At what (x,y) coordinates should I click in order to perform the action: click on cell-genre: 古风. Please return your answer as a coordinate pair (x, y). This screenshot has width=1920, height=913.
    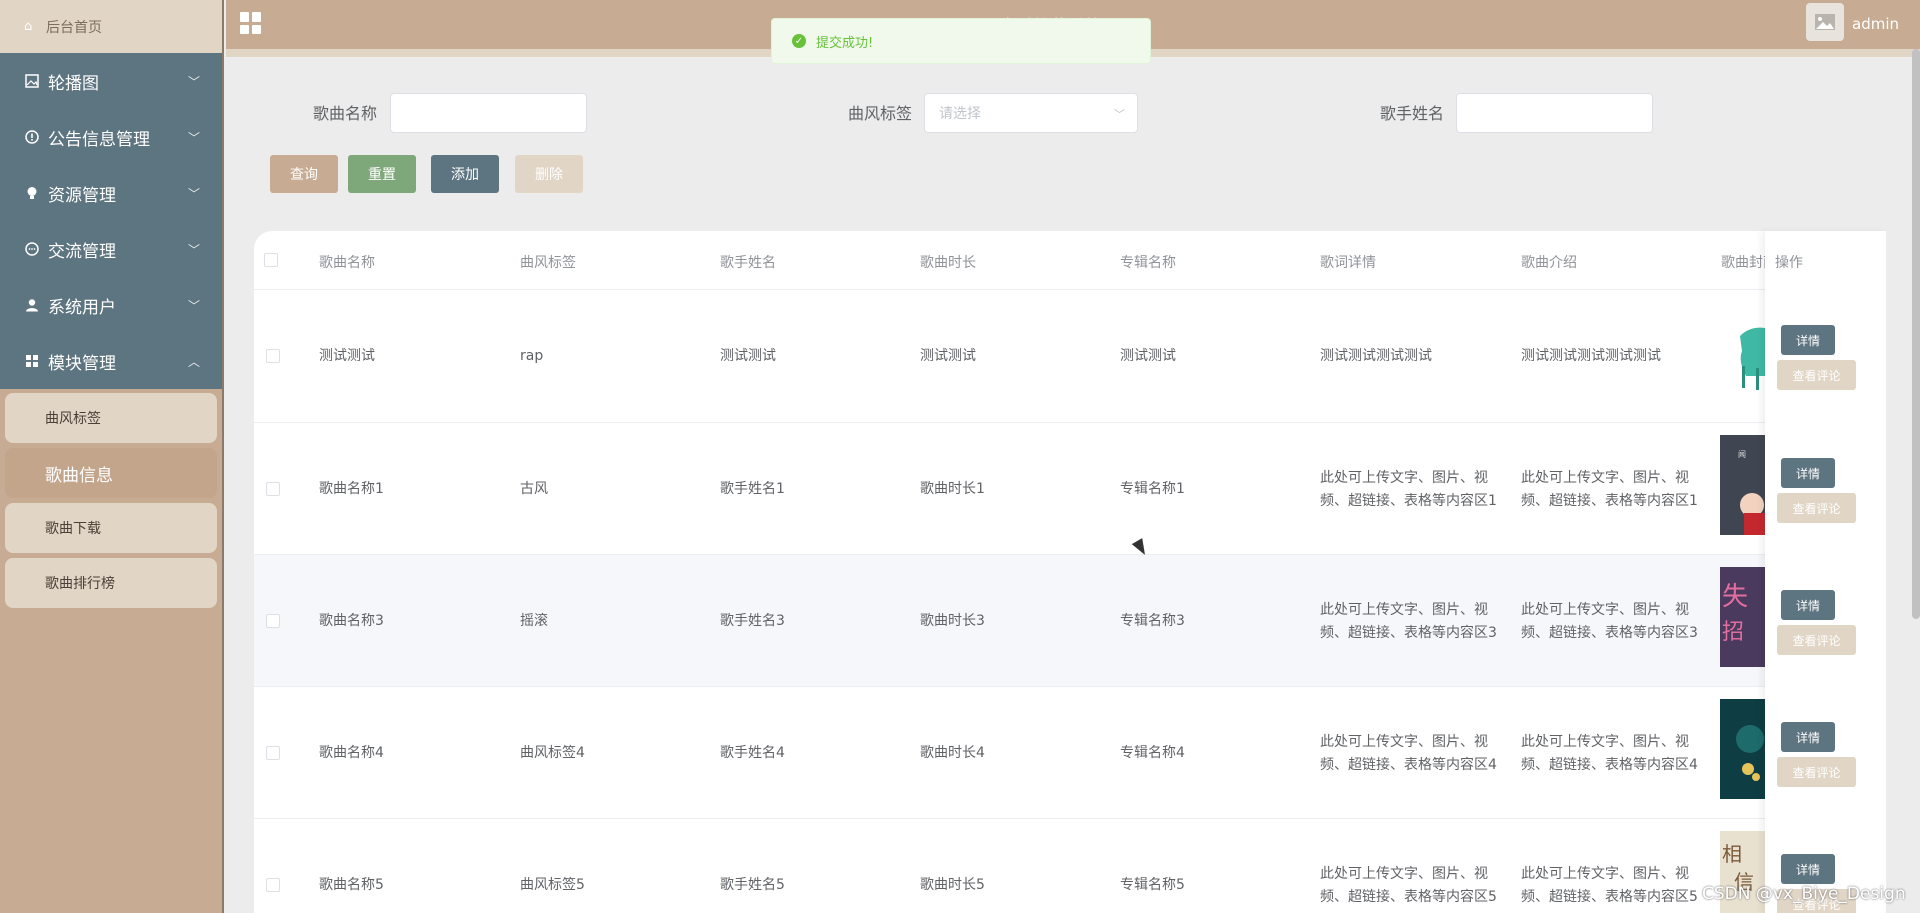
    Looking at the image, I should click on (534, 489).